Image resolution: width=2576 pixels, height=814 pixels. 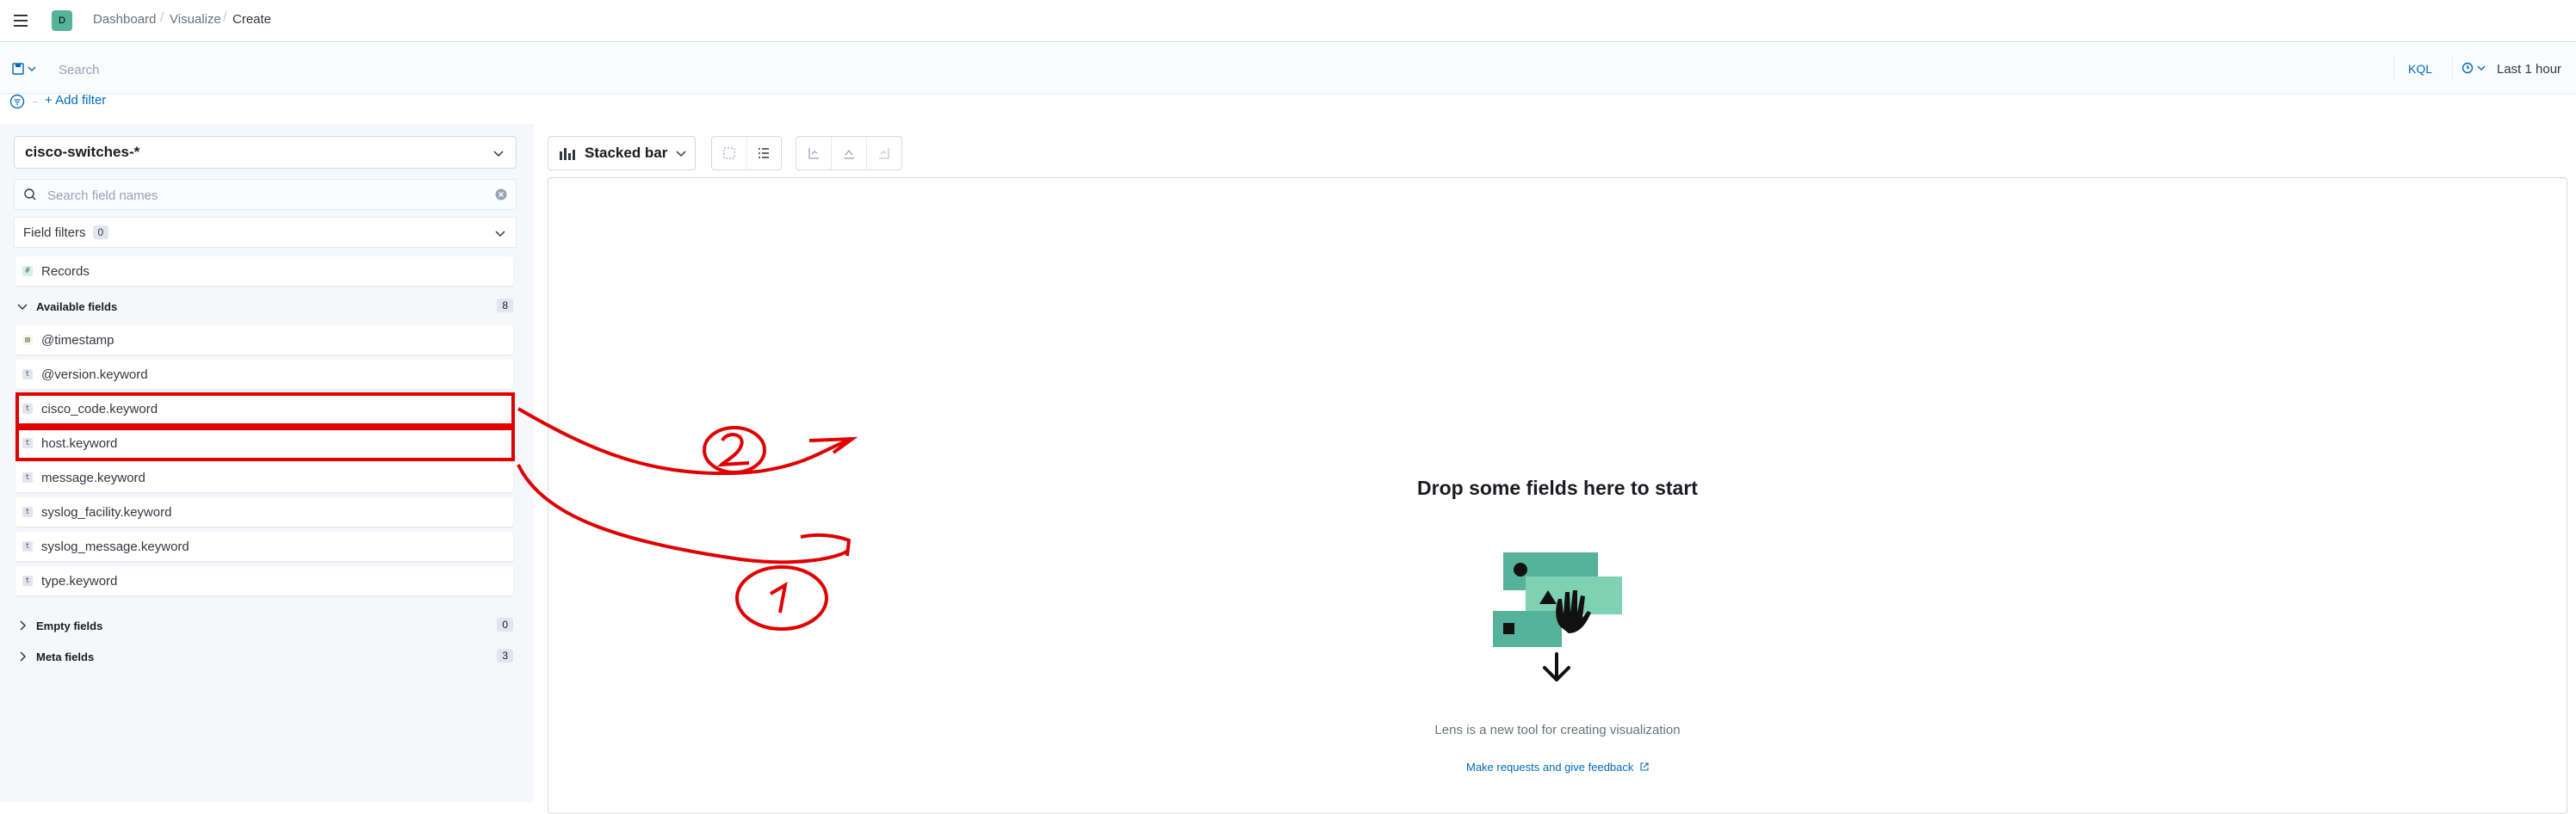 What do you see at coordinates (264, 408) in the screenshot?
I see `field-row: t cisco_code.keyword` at bounding box center [264, 408].